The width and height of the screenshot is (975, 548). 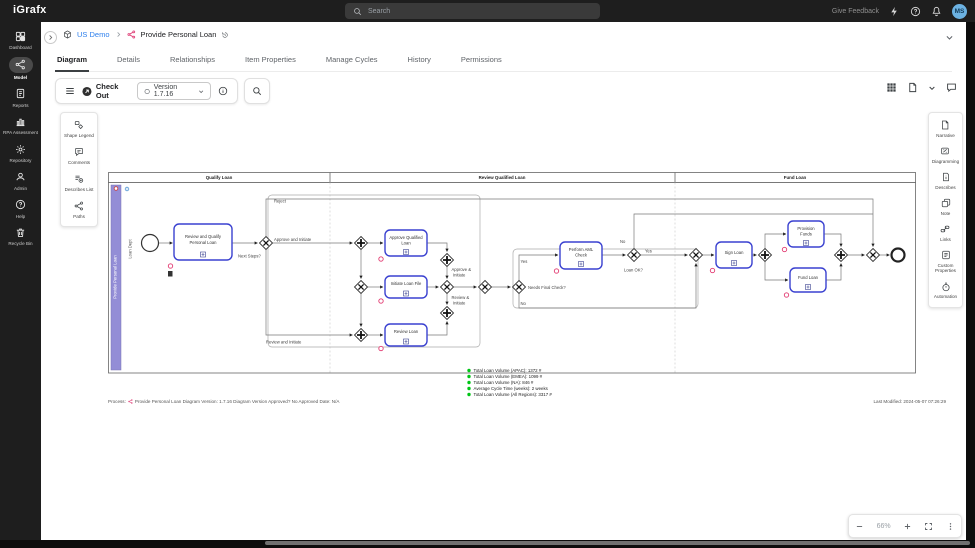 I want to click on narrative-button: Narrative, so click(x=945, y=129).